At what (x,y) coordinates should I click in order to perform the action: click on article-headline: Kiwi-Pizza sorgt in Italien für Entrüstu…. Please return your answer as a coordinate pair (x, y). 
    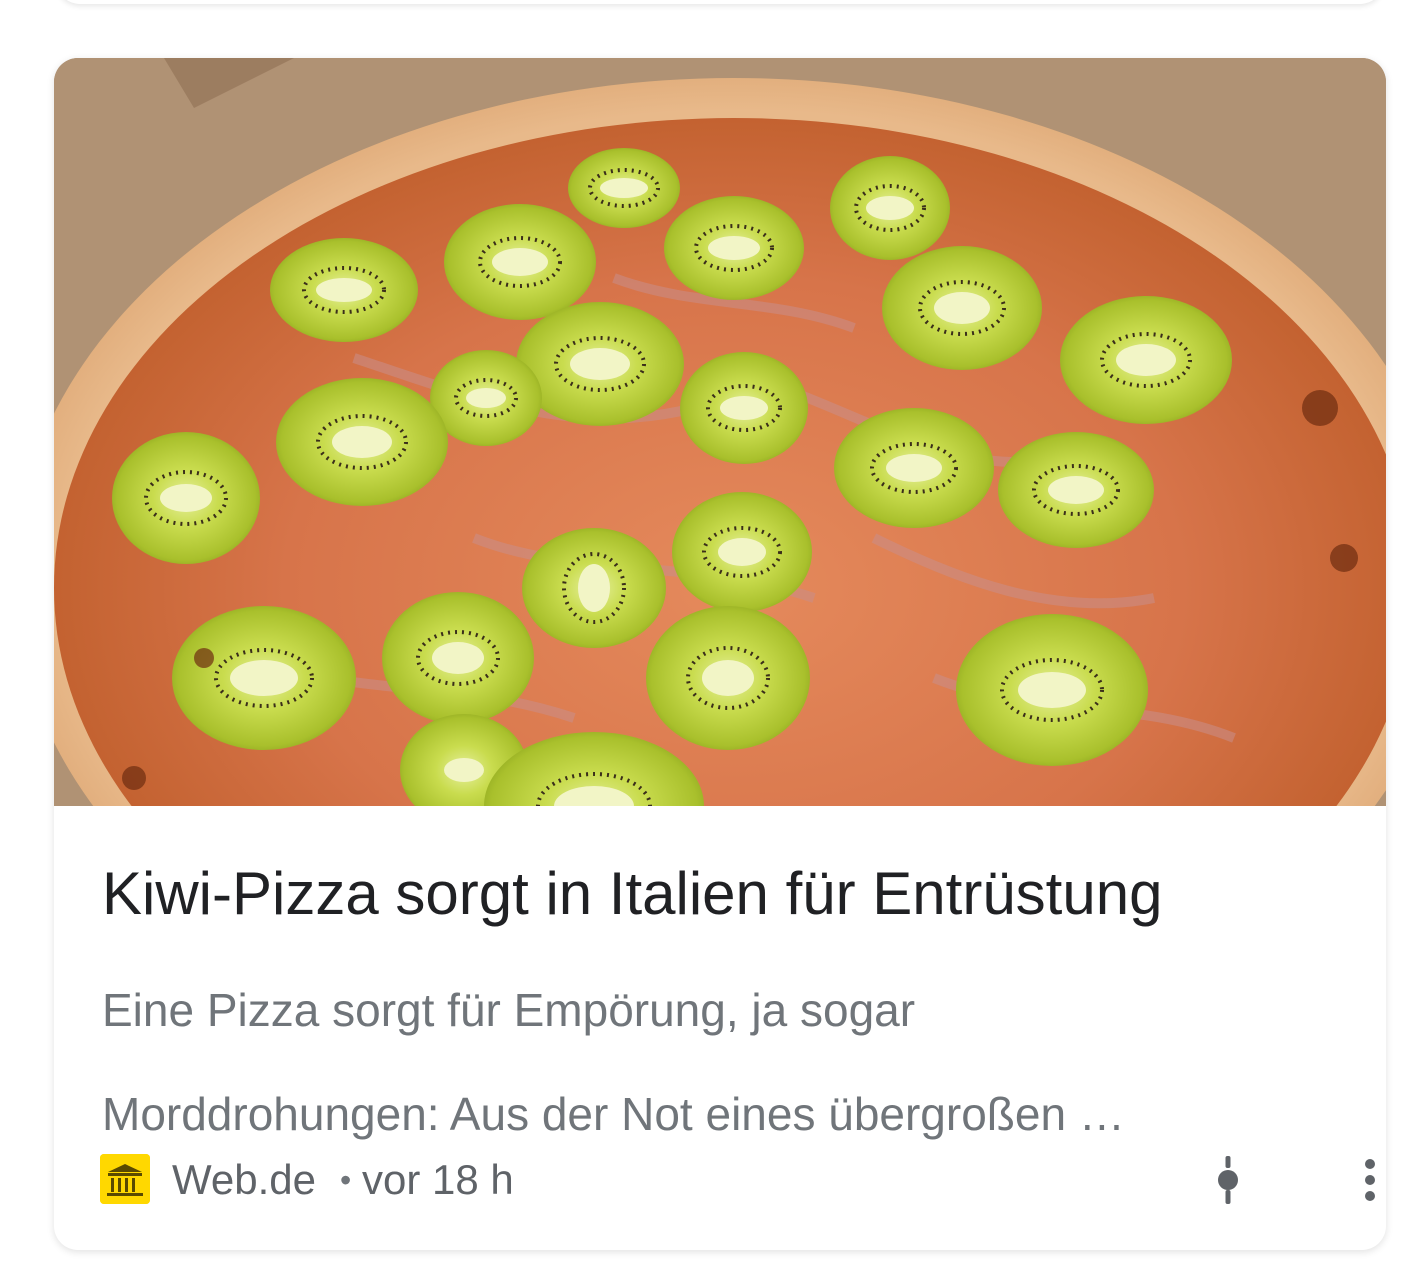
    Looking at the image, I should click on (732, 894).